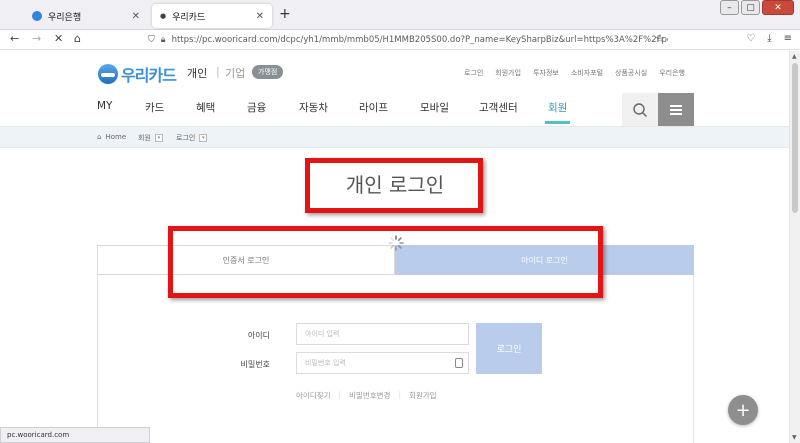 This screenshot has width=800, height=443. What do you see at coordinates (557, 122) in the screenshot?
I see `active-nav-underline` at bounding box center [557, 122].